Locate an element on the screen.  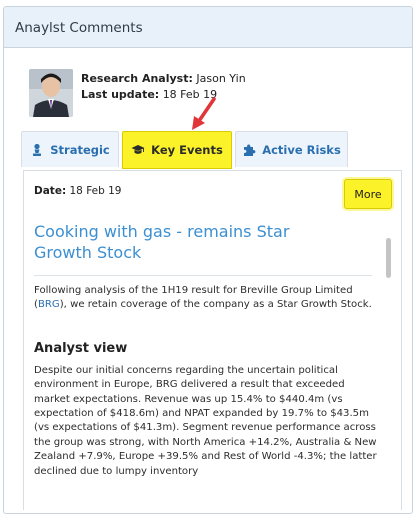
graduation-cap-icon is located at coordinates (138, 150).